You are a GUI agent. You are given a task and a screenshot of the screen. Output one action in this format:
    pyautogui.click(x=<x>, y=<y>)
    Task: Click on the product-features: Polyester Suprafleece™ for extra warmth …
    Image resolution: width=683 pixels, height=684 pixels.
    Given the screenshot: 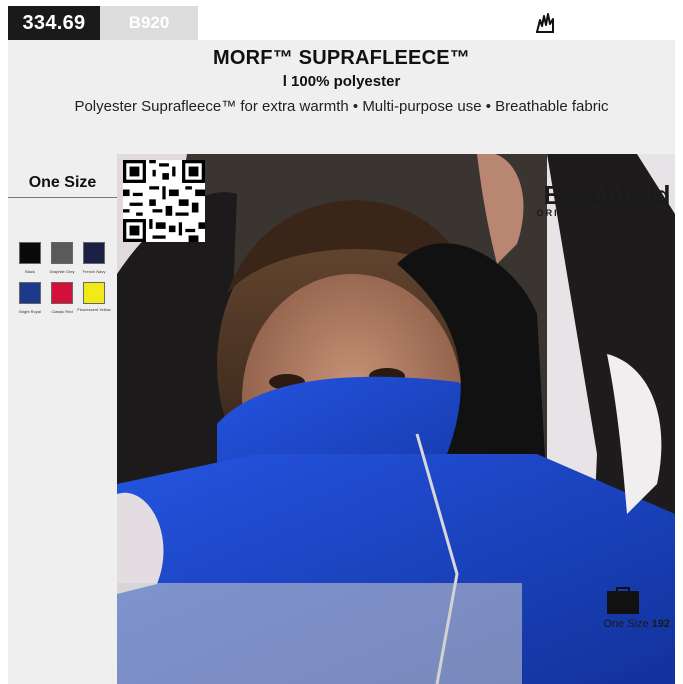 What is the action you would take?
    pyautogui.click(x=341, y=106)
    